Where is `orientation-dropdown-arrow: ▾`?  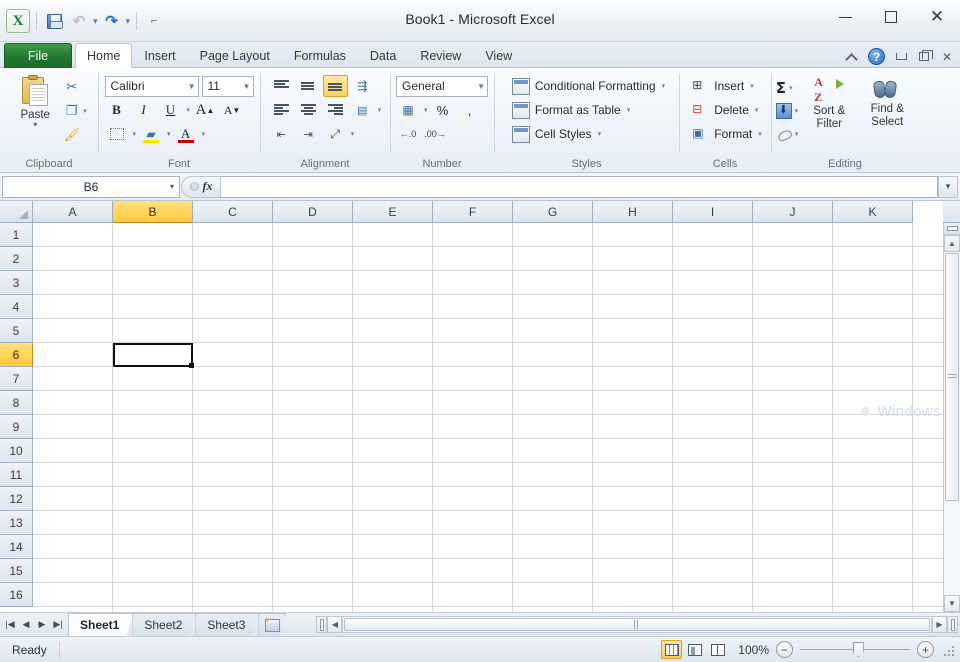
orientation-dropdown-arrow: ▾ is located at coordinates (352, 134).